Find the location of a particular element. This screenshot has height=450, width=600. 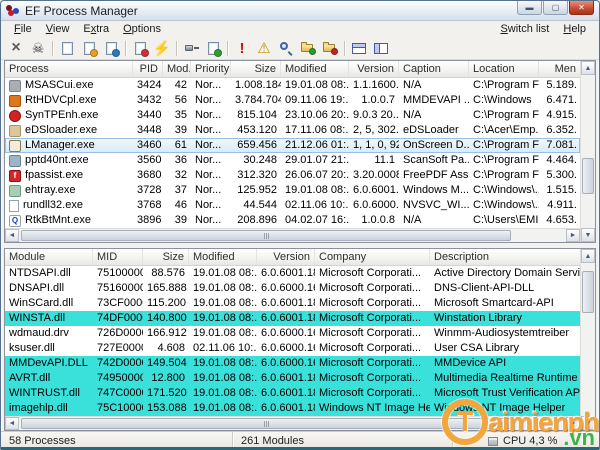

process-ok-folder-icon is located at coordinates (308, 48).